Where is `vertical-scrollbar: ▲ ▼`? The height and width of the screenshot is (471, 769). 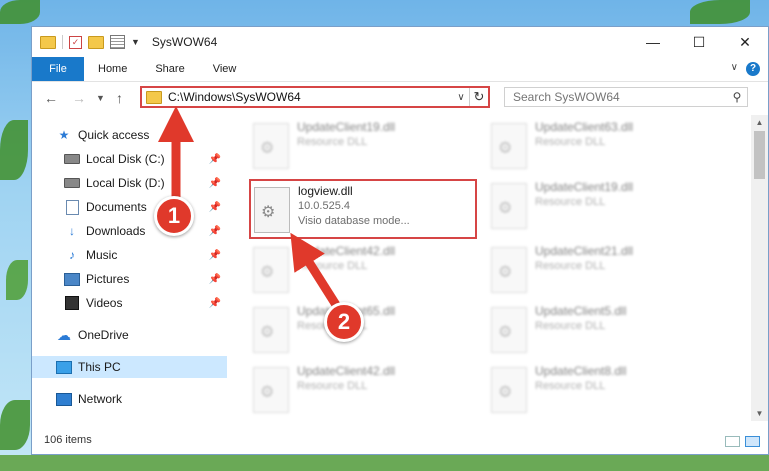
vertical-scrollbar: ▲ ▼ is located at coordinates (759, 268).